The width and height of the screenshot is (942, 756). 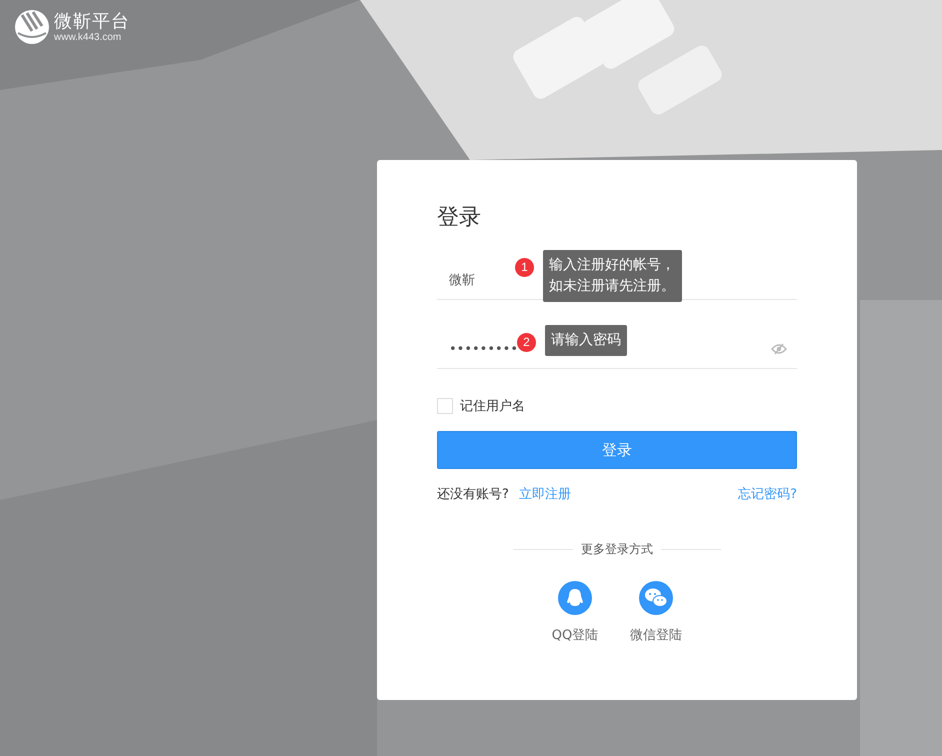 What do you see at coordinates (767, 494) in the screenshot?
I see `forgot-password-link: 忘记密码?` at bounding box center [767, 494].